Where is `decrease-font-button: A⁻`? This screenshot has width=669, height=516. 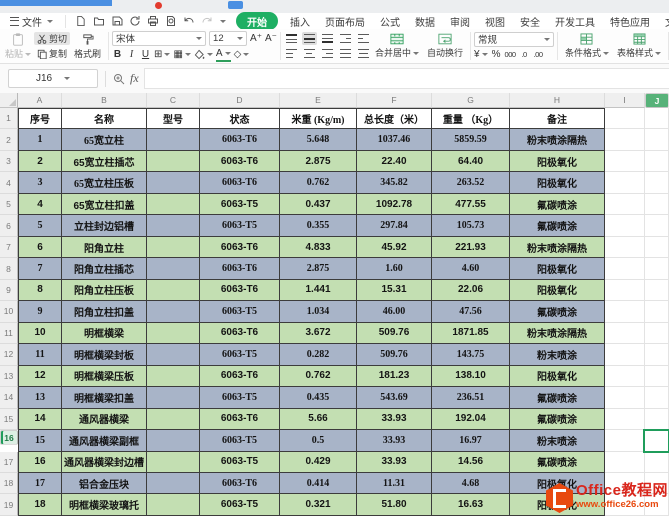 decrease-font-button: A⁻ is located at coordinates (271, 38).